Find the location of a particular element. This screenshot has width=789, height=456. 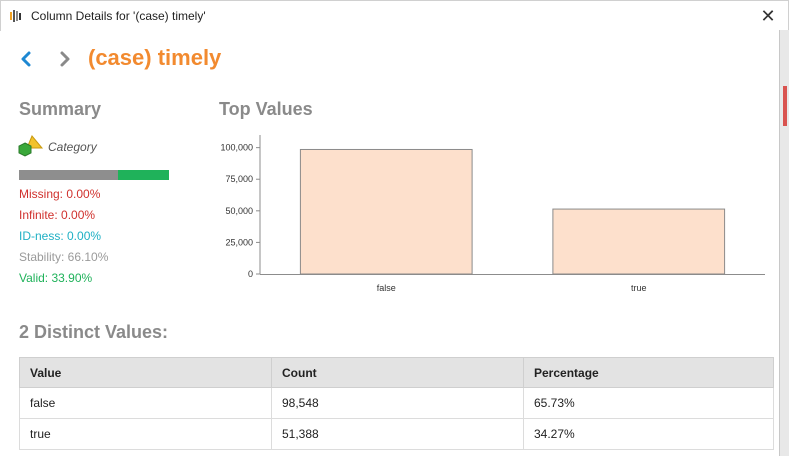

valid-stat: Valid: 33.90% is located at coordinates (56, 278).